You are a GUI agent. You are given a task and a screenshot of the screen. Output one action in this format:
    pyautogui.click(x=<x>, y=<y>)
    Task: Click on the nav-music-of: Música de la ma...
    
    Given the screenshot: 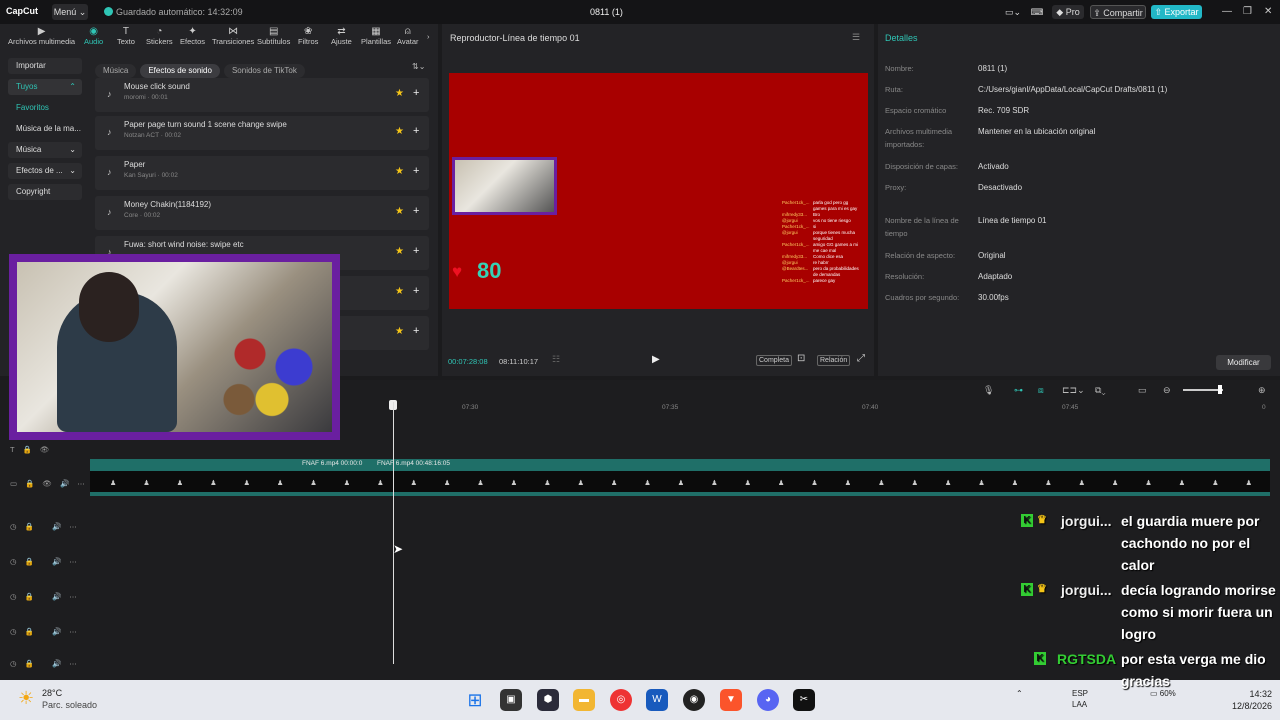 What is the action you would take?
    pyautogui.click(x=45, y=129)
    